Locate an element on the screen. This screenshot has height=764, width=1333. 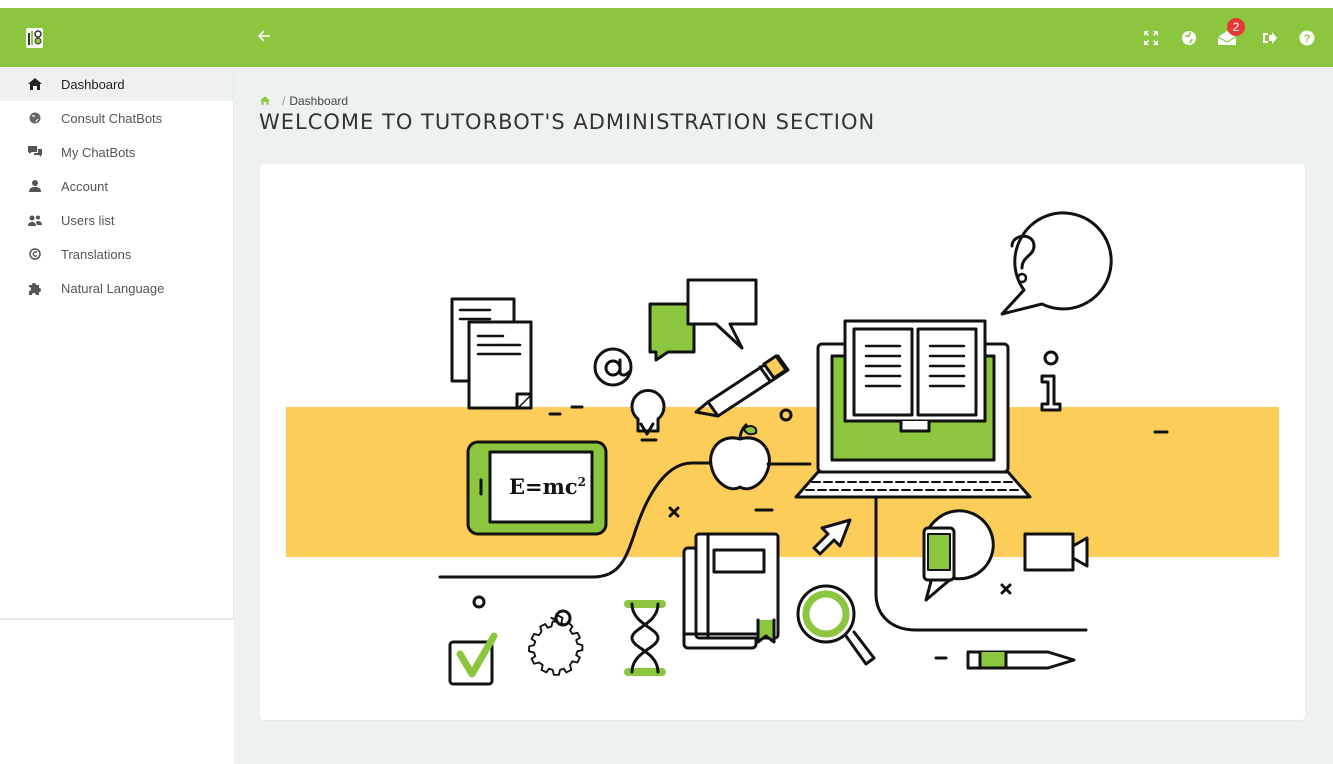
documents-icon is located at coordinates (491, 353).